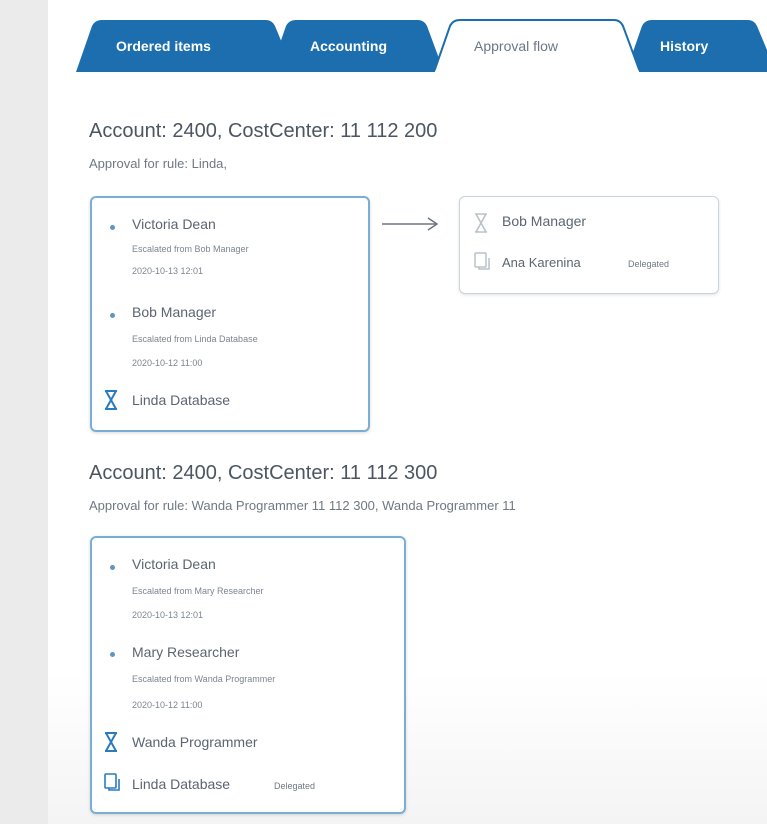 This screenshot has height=824, width=767. I want to click on escalation-detail: Escalated from Linda Database, so click(195, 339).